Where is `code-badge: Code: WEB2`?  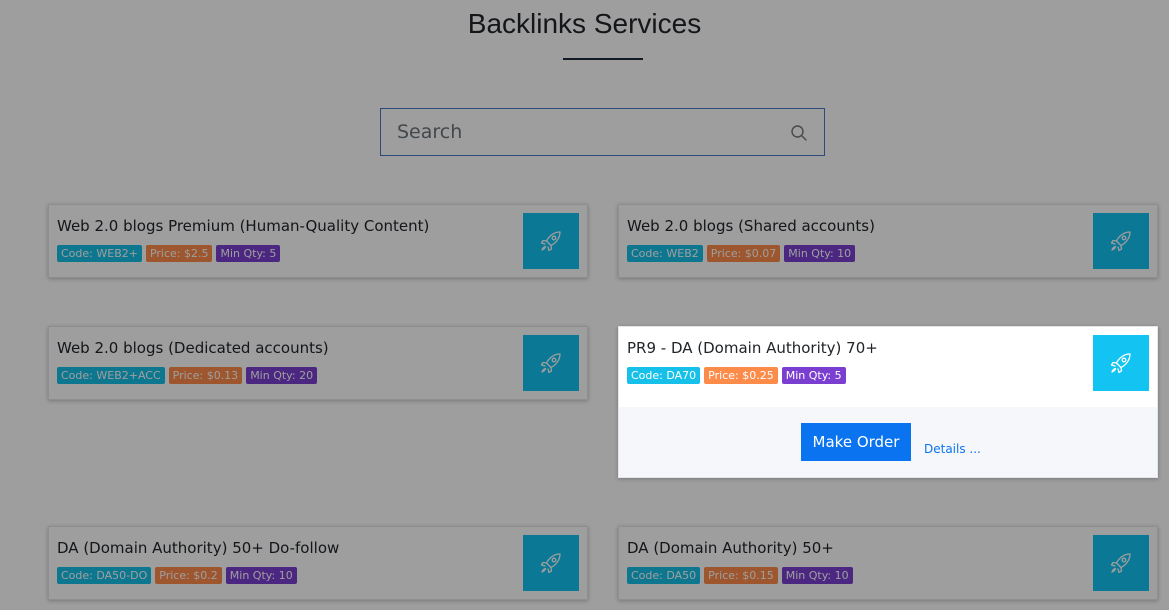
code-badge: Code: WEB2 is located at coordinates (665, 253).